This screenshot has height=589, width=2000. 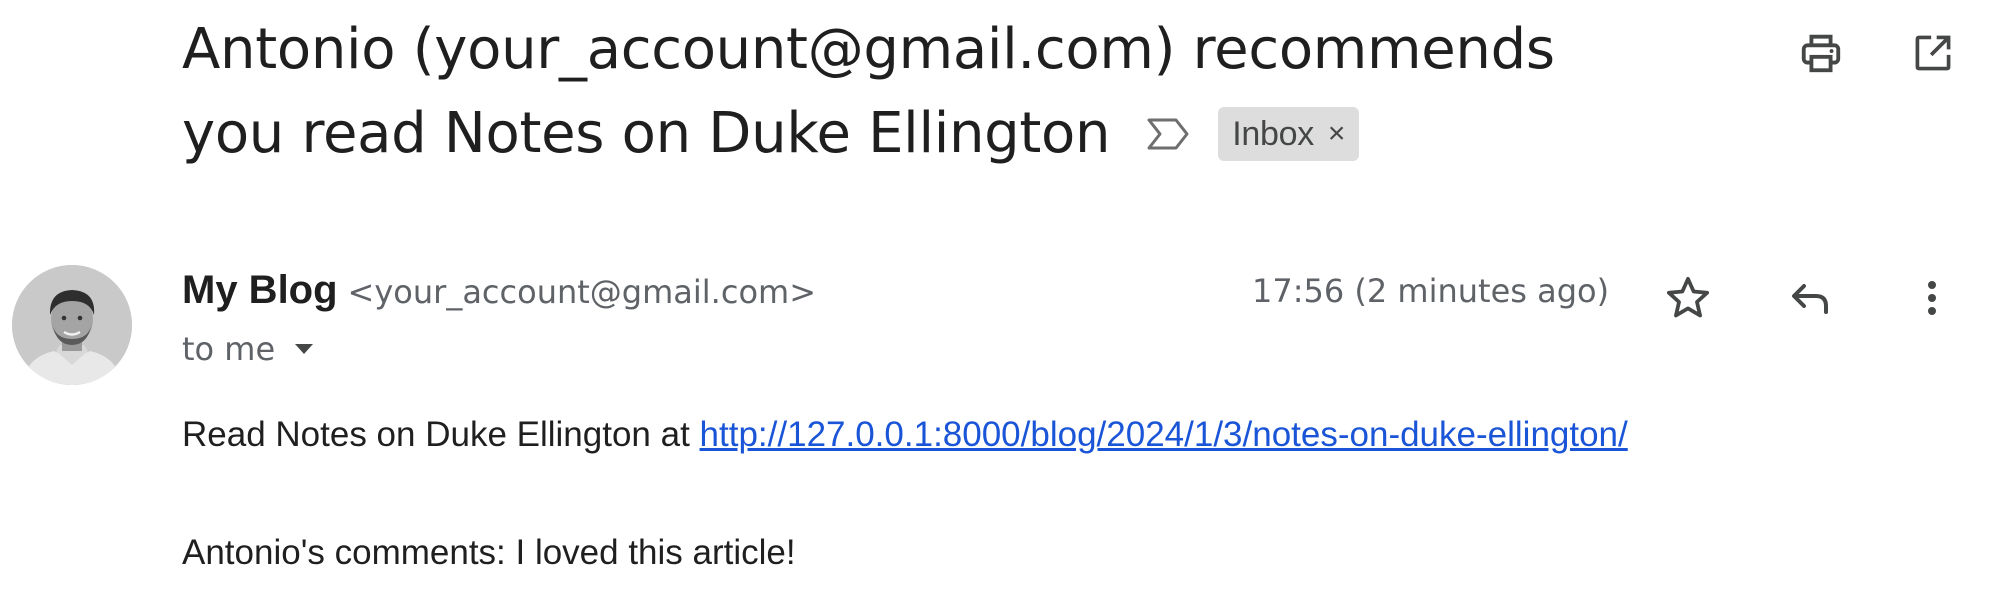 I want to click on importance-marker-icon, so click(x=1168, y=134).